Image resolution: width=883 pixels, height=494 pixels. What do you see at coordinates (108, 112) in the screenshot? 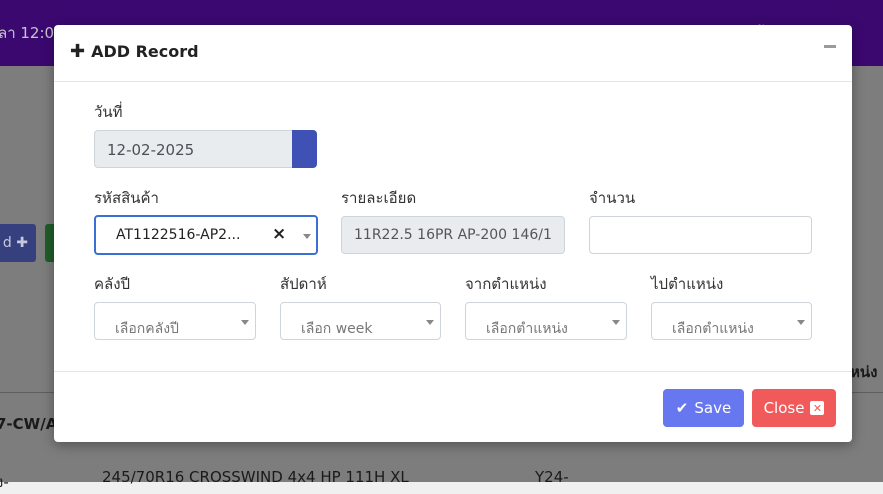
I see `date-label: วันที่` at bounding box center [108, 112].